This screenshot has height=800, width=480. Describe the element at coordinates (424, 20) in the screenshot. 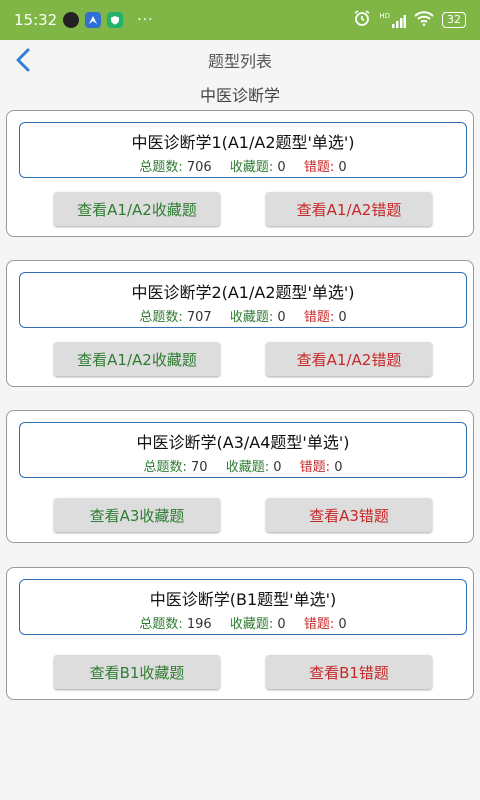

I see `wifi-icon` at that location.